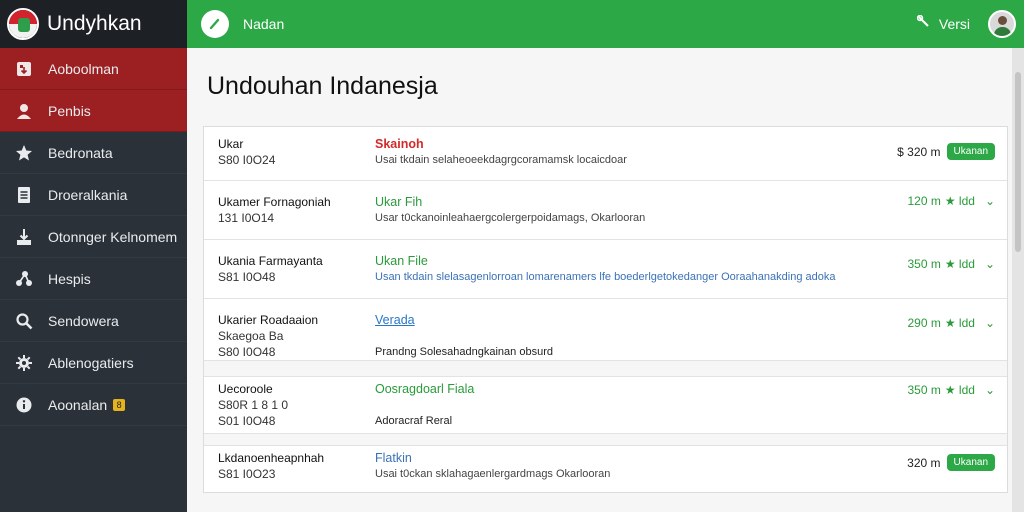  Describe the element at coordinates (924, 323) in the screenshot. I see `item-size: 290 m` at that location.